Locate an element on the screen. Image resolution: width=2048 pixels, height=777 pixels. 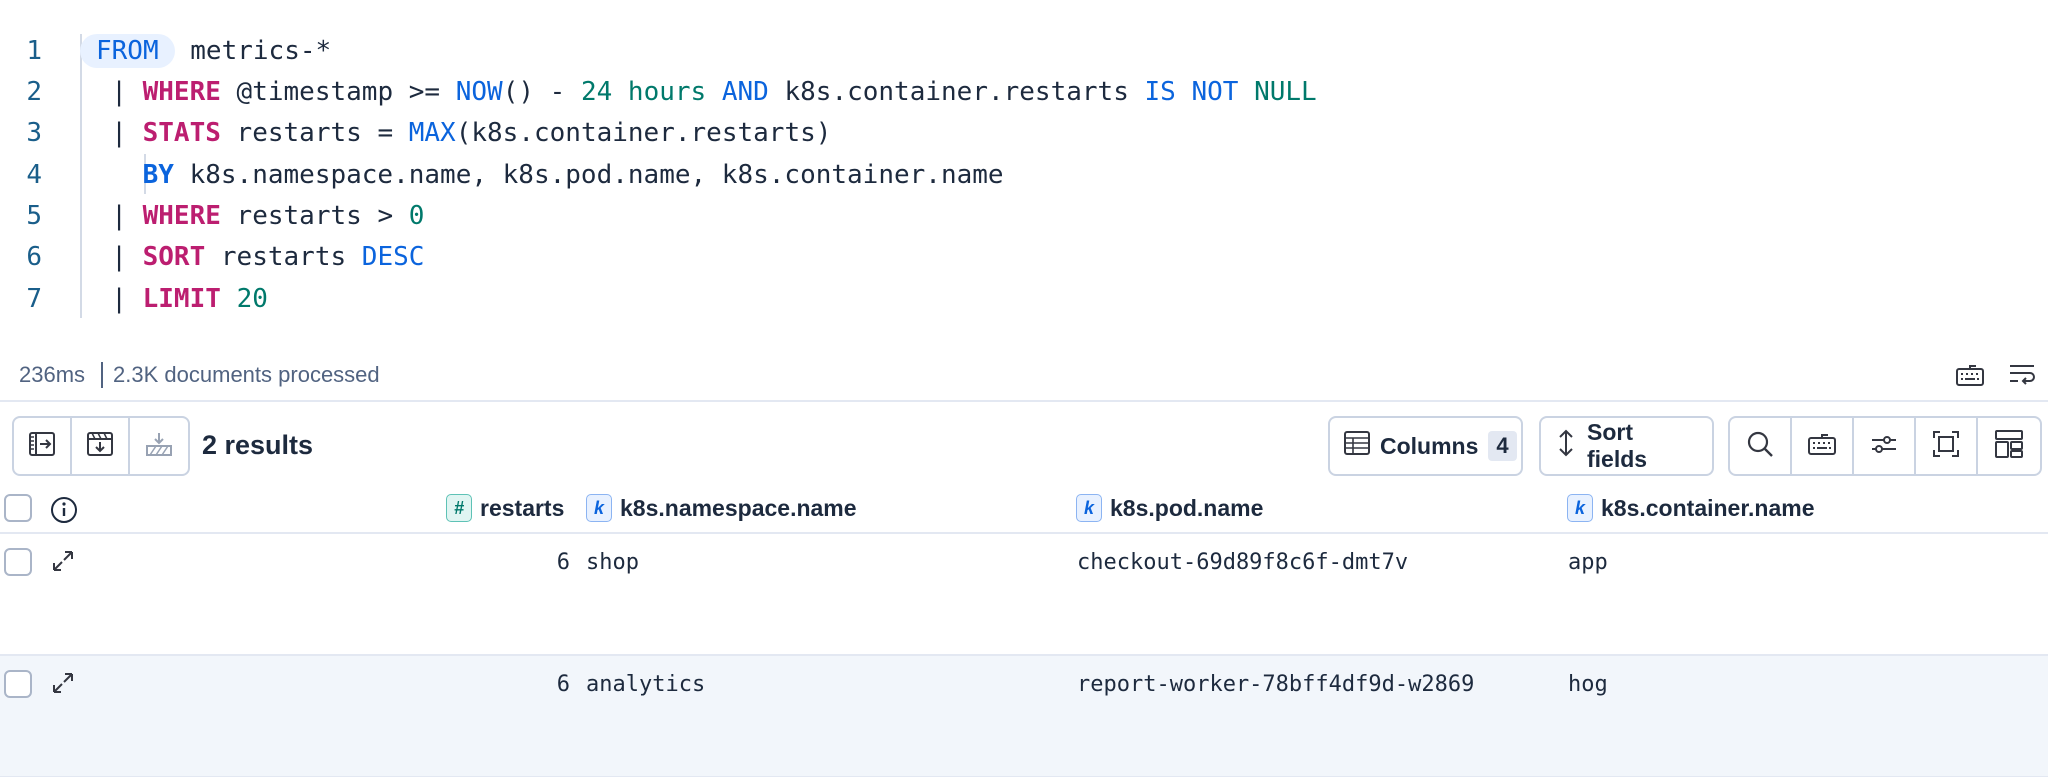
keyboard-icon is located at coordinates (1822, 446).